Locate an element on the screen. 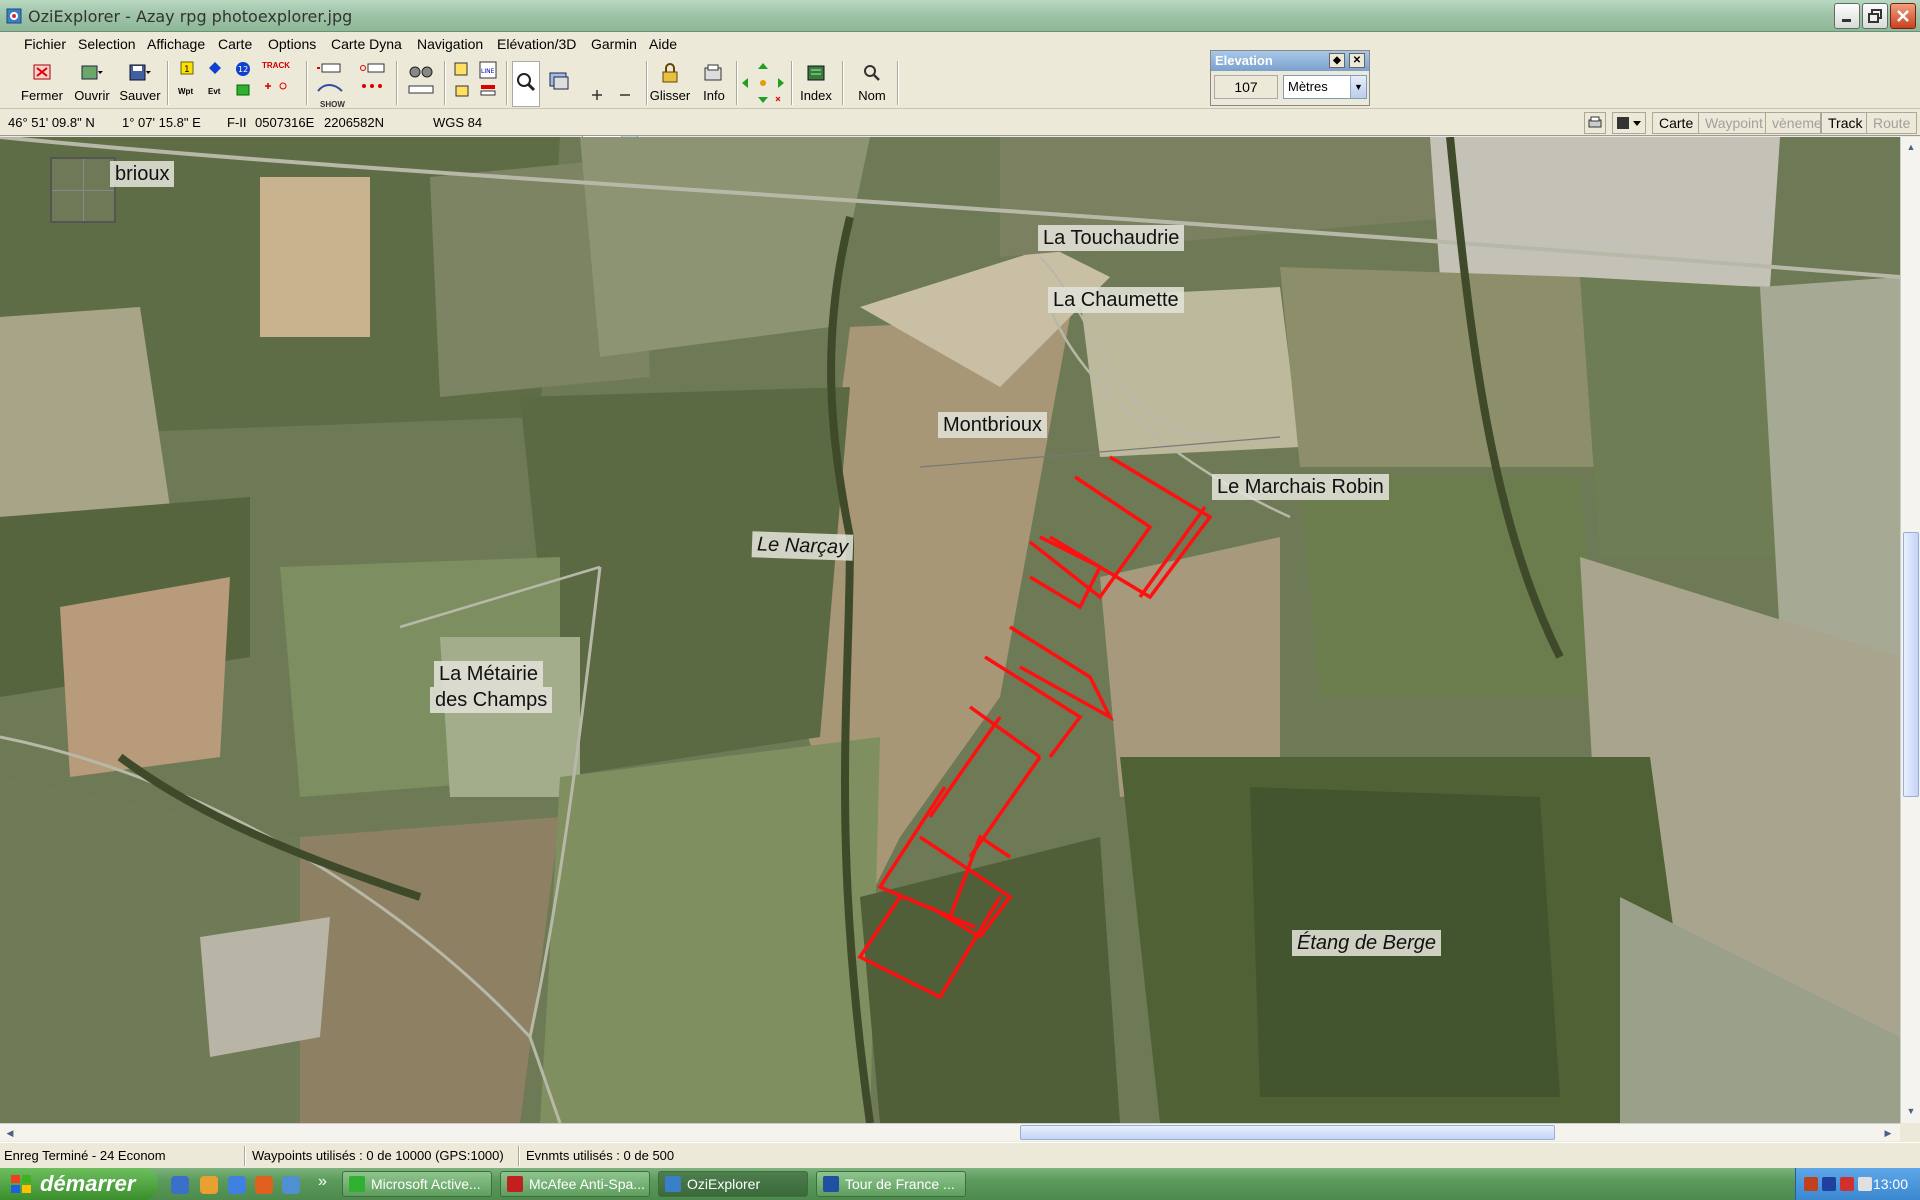  nom-label: Nom is located at coordinates (872, 95).